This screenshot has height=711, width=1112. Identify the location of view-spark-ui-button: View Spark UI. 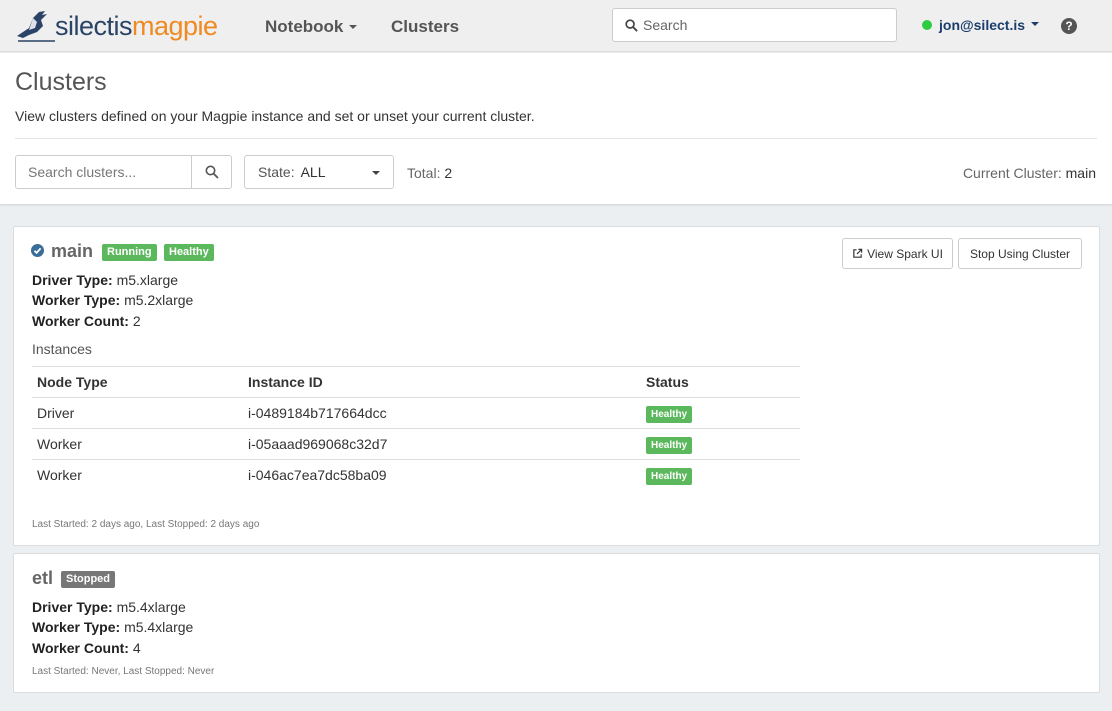
(897, 253).